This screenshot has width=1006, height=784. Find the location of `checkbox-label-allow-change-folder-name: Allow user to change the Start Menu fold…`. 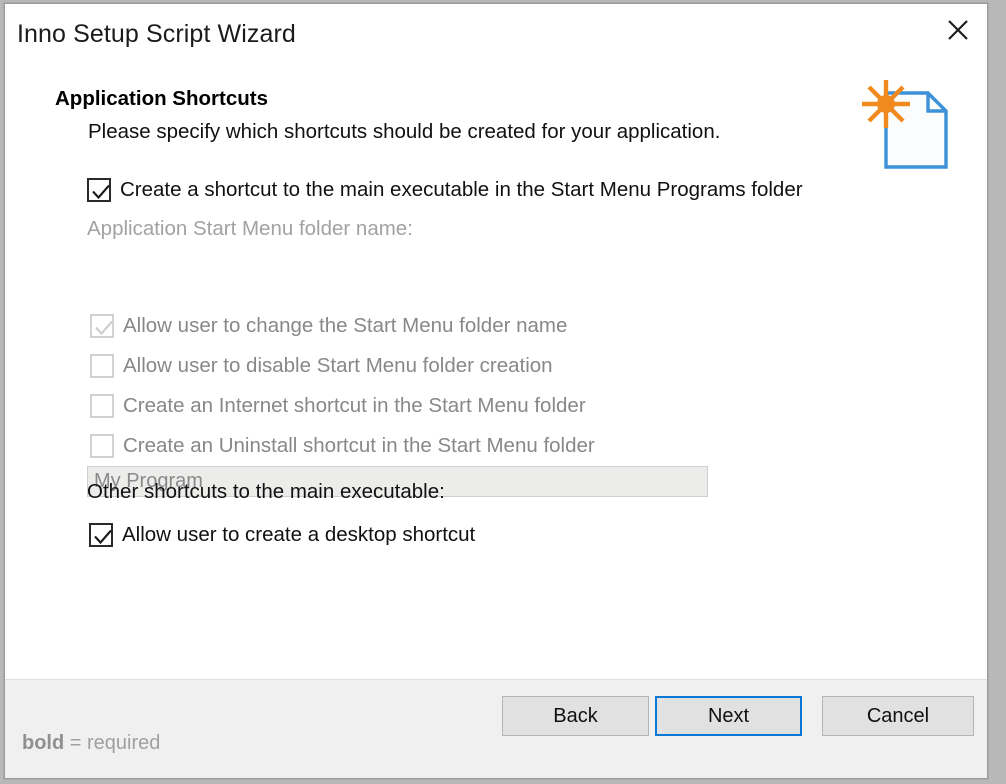

checkbox-label-allow-change-folder-name: Allow user to change the Start Menu fold… is located at coordinates (345, 325).